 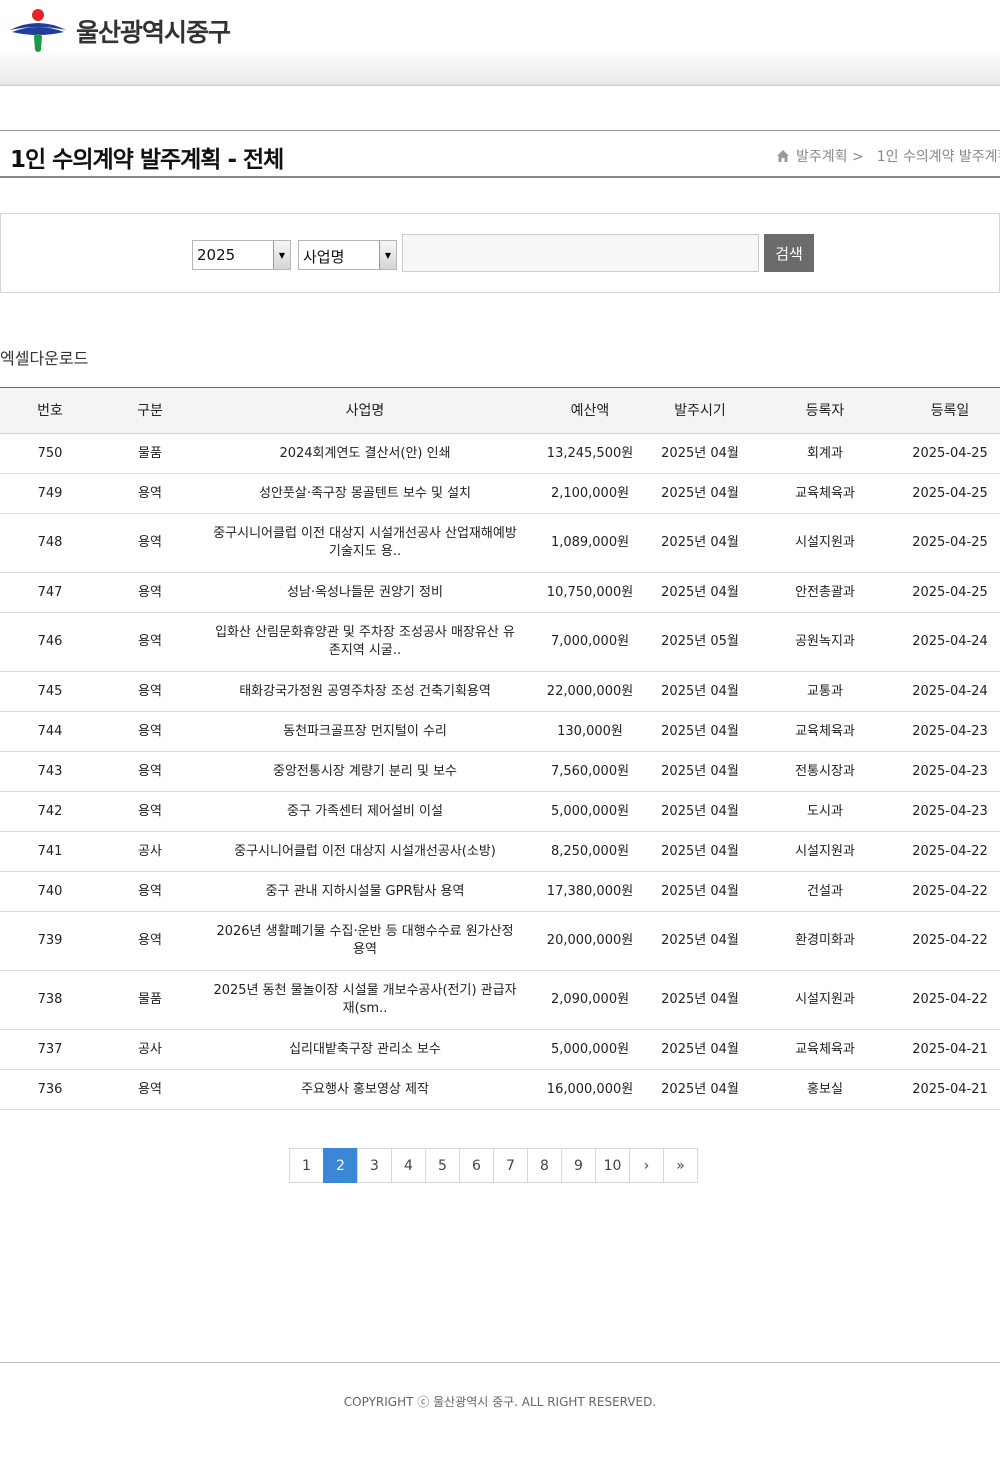 What do you see at coordinates (44, 357) in the screenshot?
I see `excel-download-link: 엑셀다운로드` at bounding box center [44, 357].